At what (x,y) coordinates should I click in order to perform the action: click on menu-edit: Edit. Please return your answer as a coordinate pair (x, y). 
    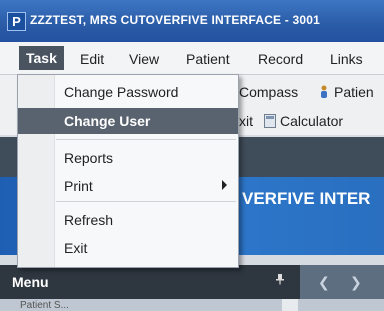
    Looking at the image, I should click on (92, 59).